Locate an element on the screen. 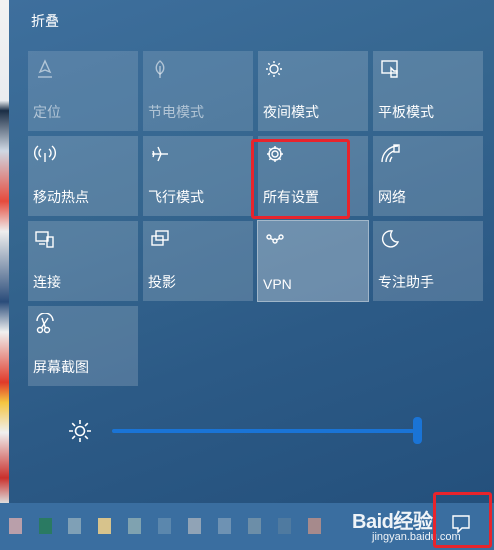 This screenshot has height=550, width=494. tile-screen-snip: 屏幕截图 is located at coordinates (83, 346).